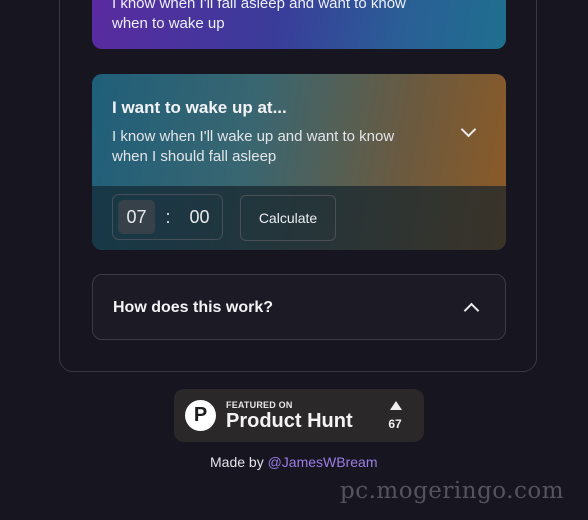  Describe the element at coordinates (289, 421) in the screenshot. I see `product-hunt-name: Product Hunt` at that location.